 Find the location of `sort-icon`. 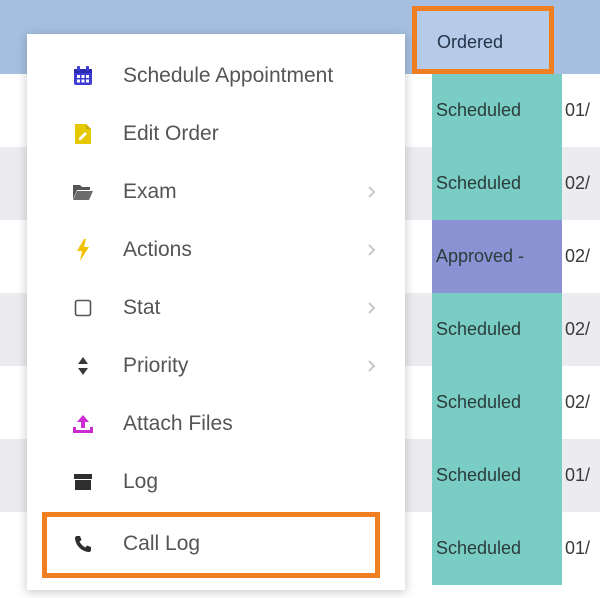

sort-icon is located at coordinates (83, 366).